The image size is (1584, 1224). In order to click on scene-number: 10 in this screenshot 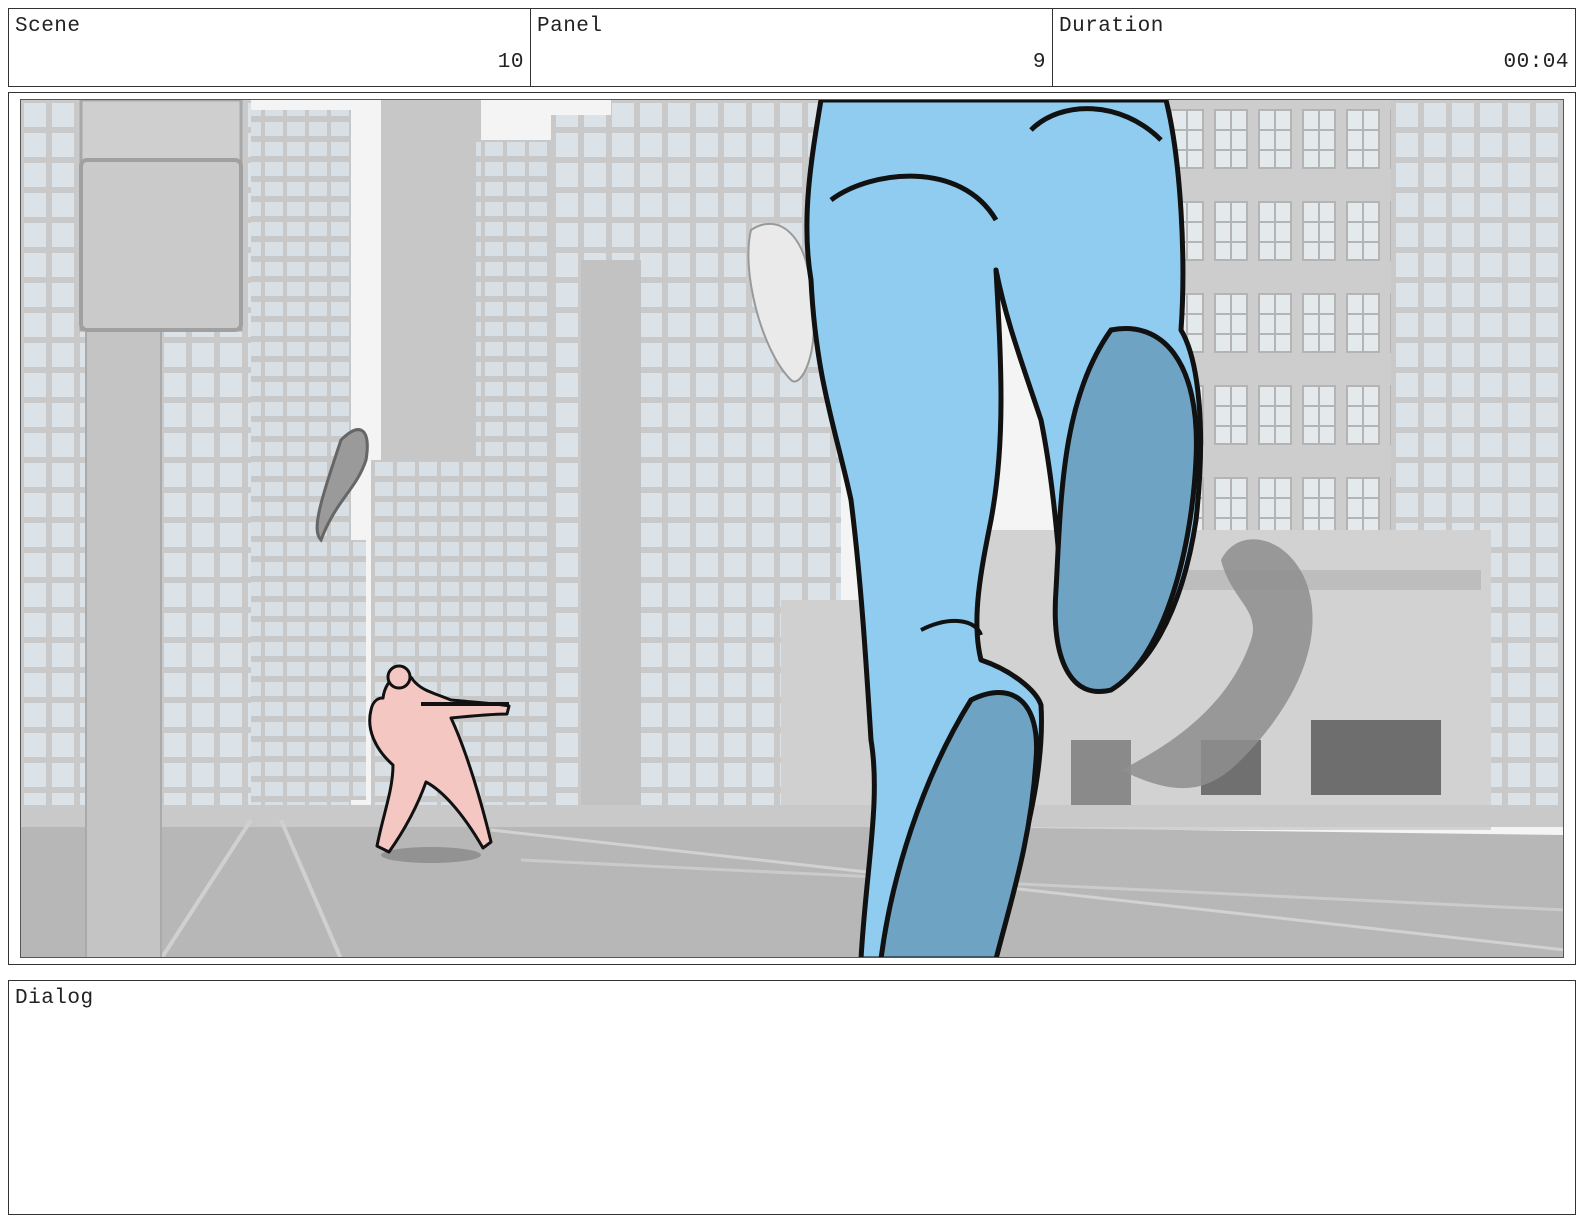, I will do `click(510, 62)`.